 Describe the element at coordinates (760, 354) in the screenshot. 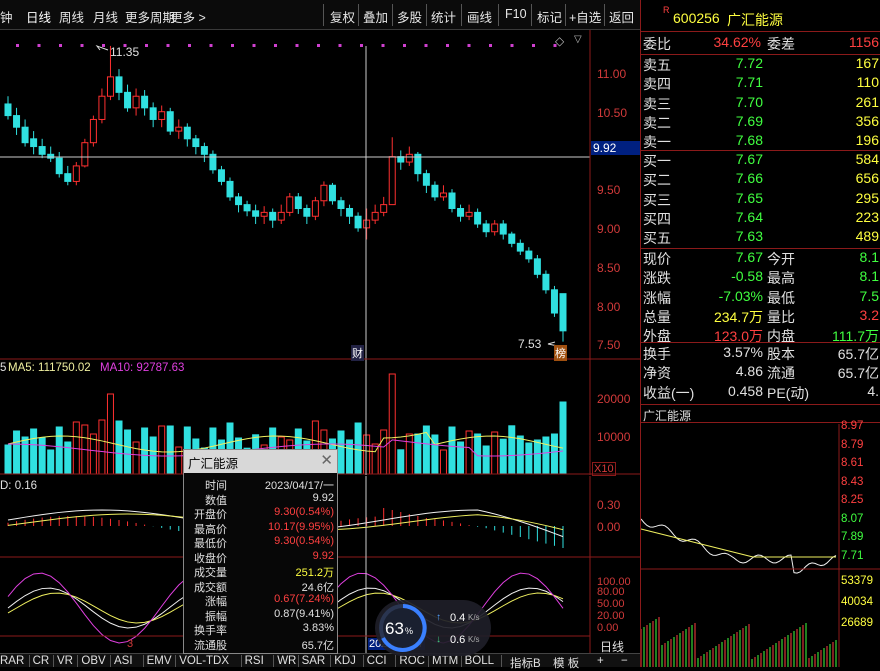

I see `quote-row: 换手 3.57% 股本 65.7亿` at that location.